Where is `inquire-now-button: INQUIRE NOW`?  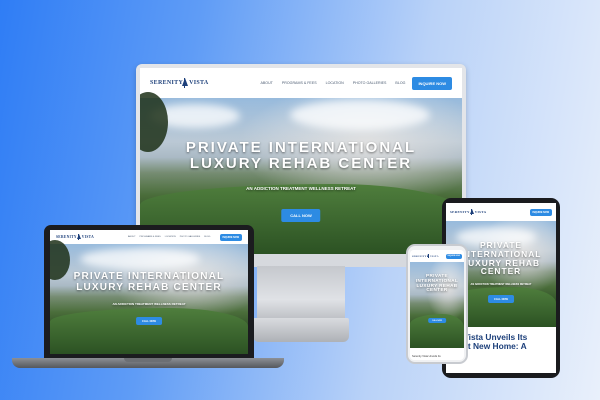 inquire-now-button: INQUIRE NOW is located at coordinates (432, 83).